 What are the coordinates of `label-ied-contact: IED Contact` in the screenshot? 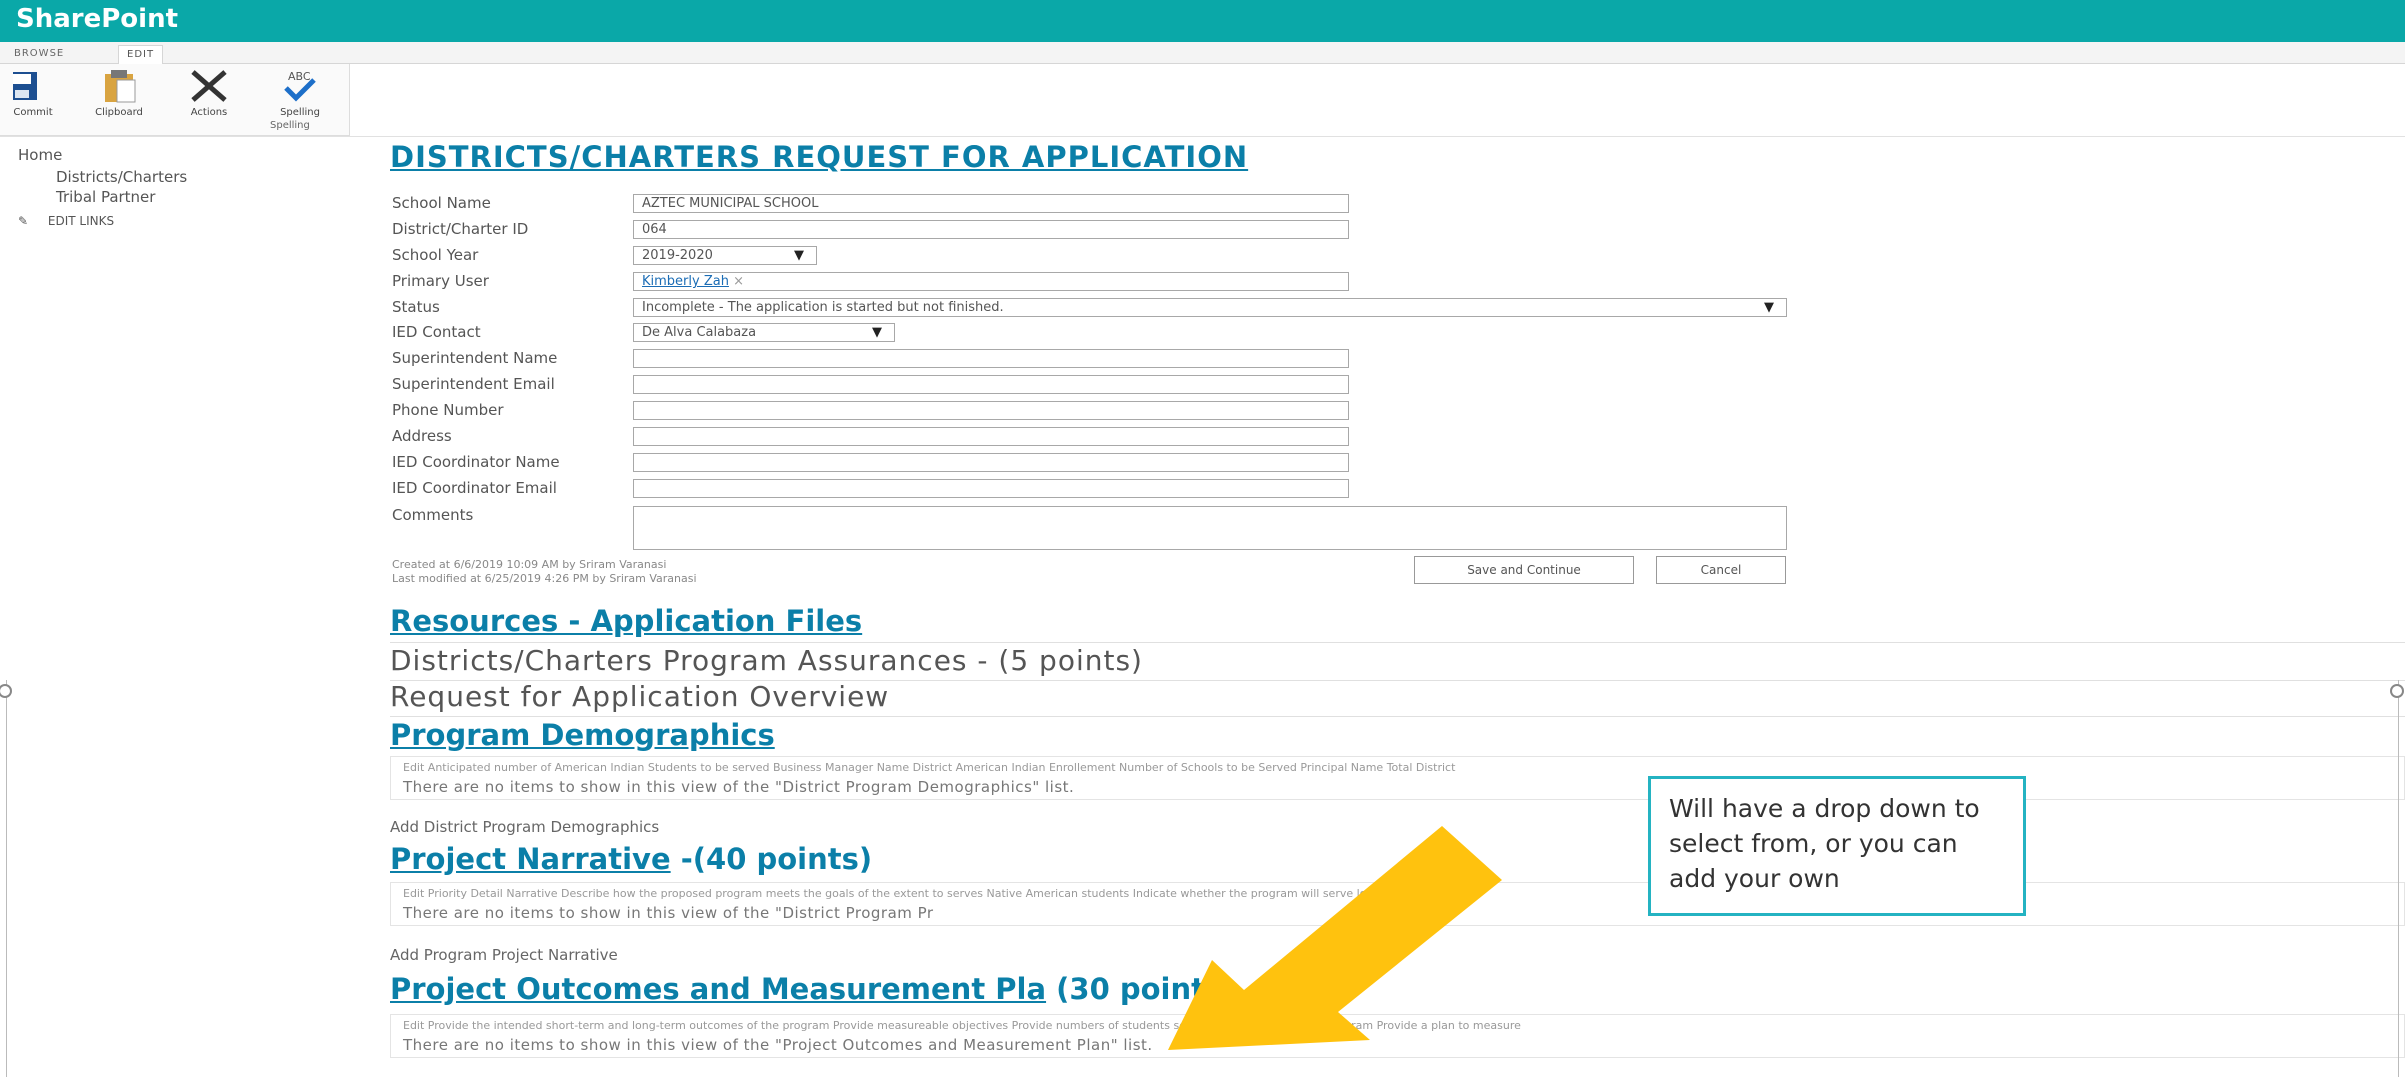 It's located at (436, 332).